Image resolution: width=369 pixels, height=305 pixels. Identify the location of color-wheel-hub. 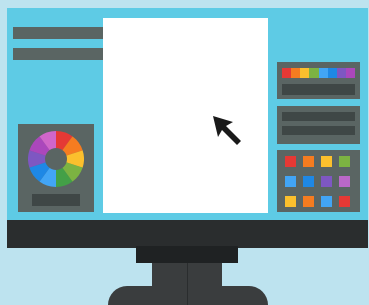
(56, 159).